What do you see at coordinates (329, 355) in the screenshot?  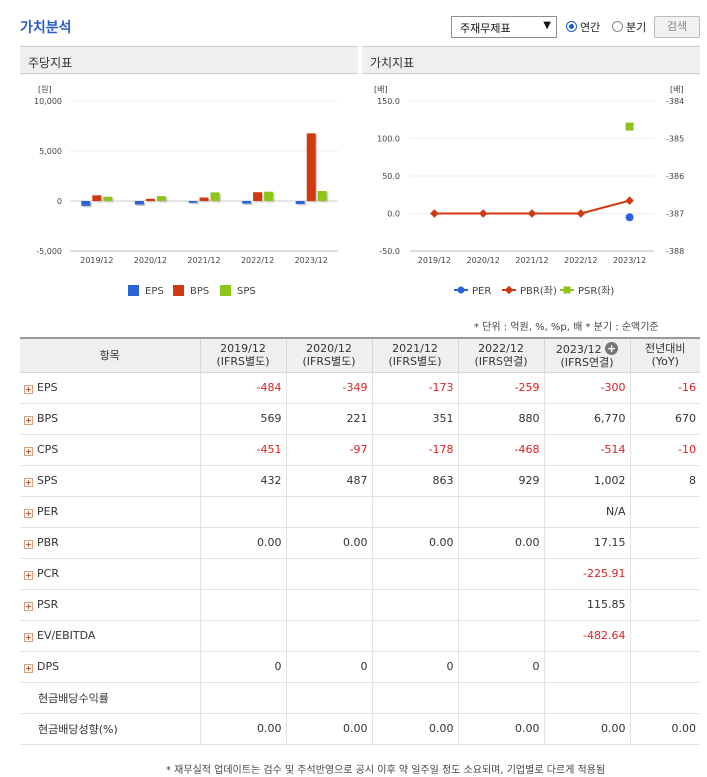 I see `header-col: 2020/12 (IFRS별도)` at bounding box center [329, 355].